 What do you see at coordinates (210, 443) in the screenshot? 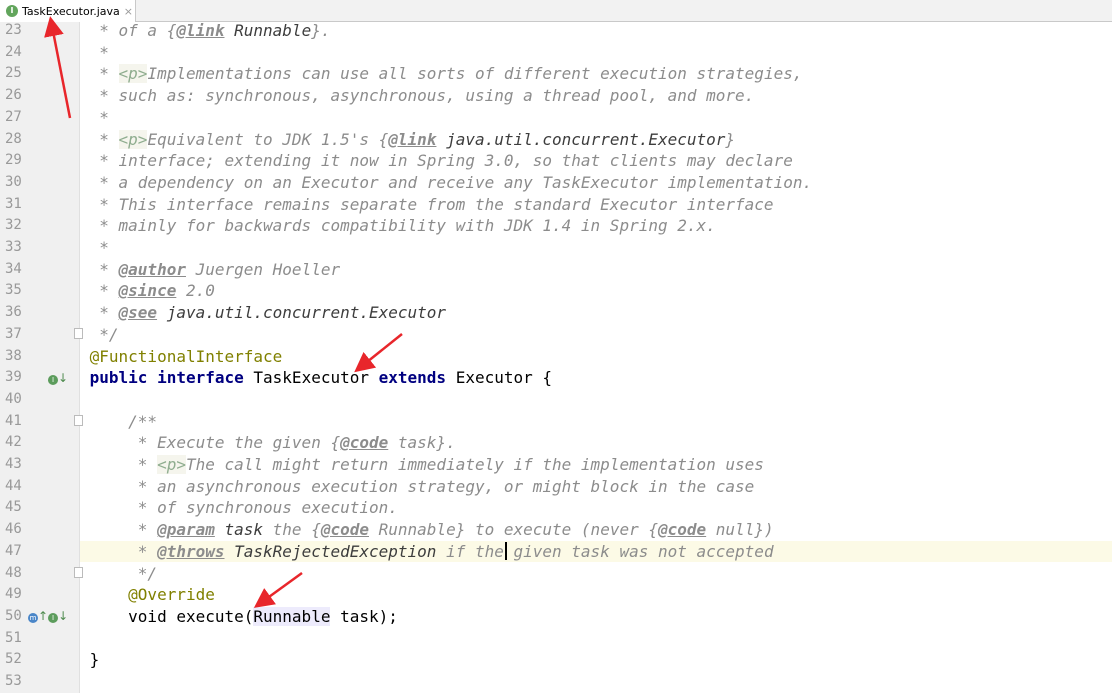
I see `code-token: * Execute the given {` at bounding box center [210, 443].